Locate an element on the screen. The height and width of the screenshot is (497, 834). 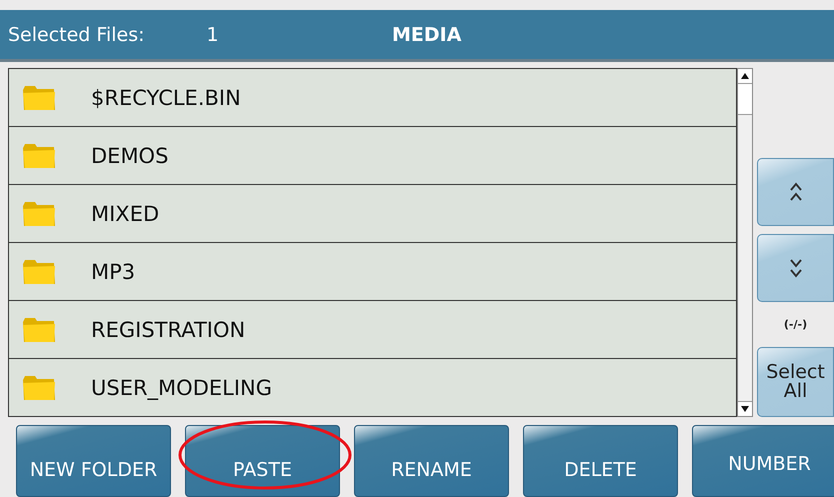
page-up-button is located at coordinates (795, 192).